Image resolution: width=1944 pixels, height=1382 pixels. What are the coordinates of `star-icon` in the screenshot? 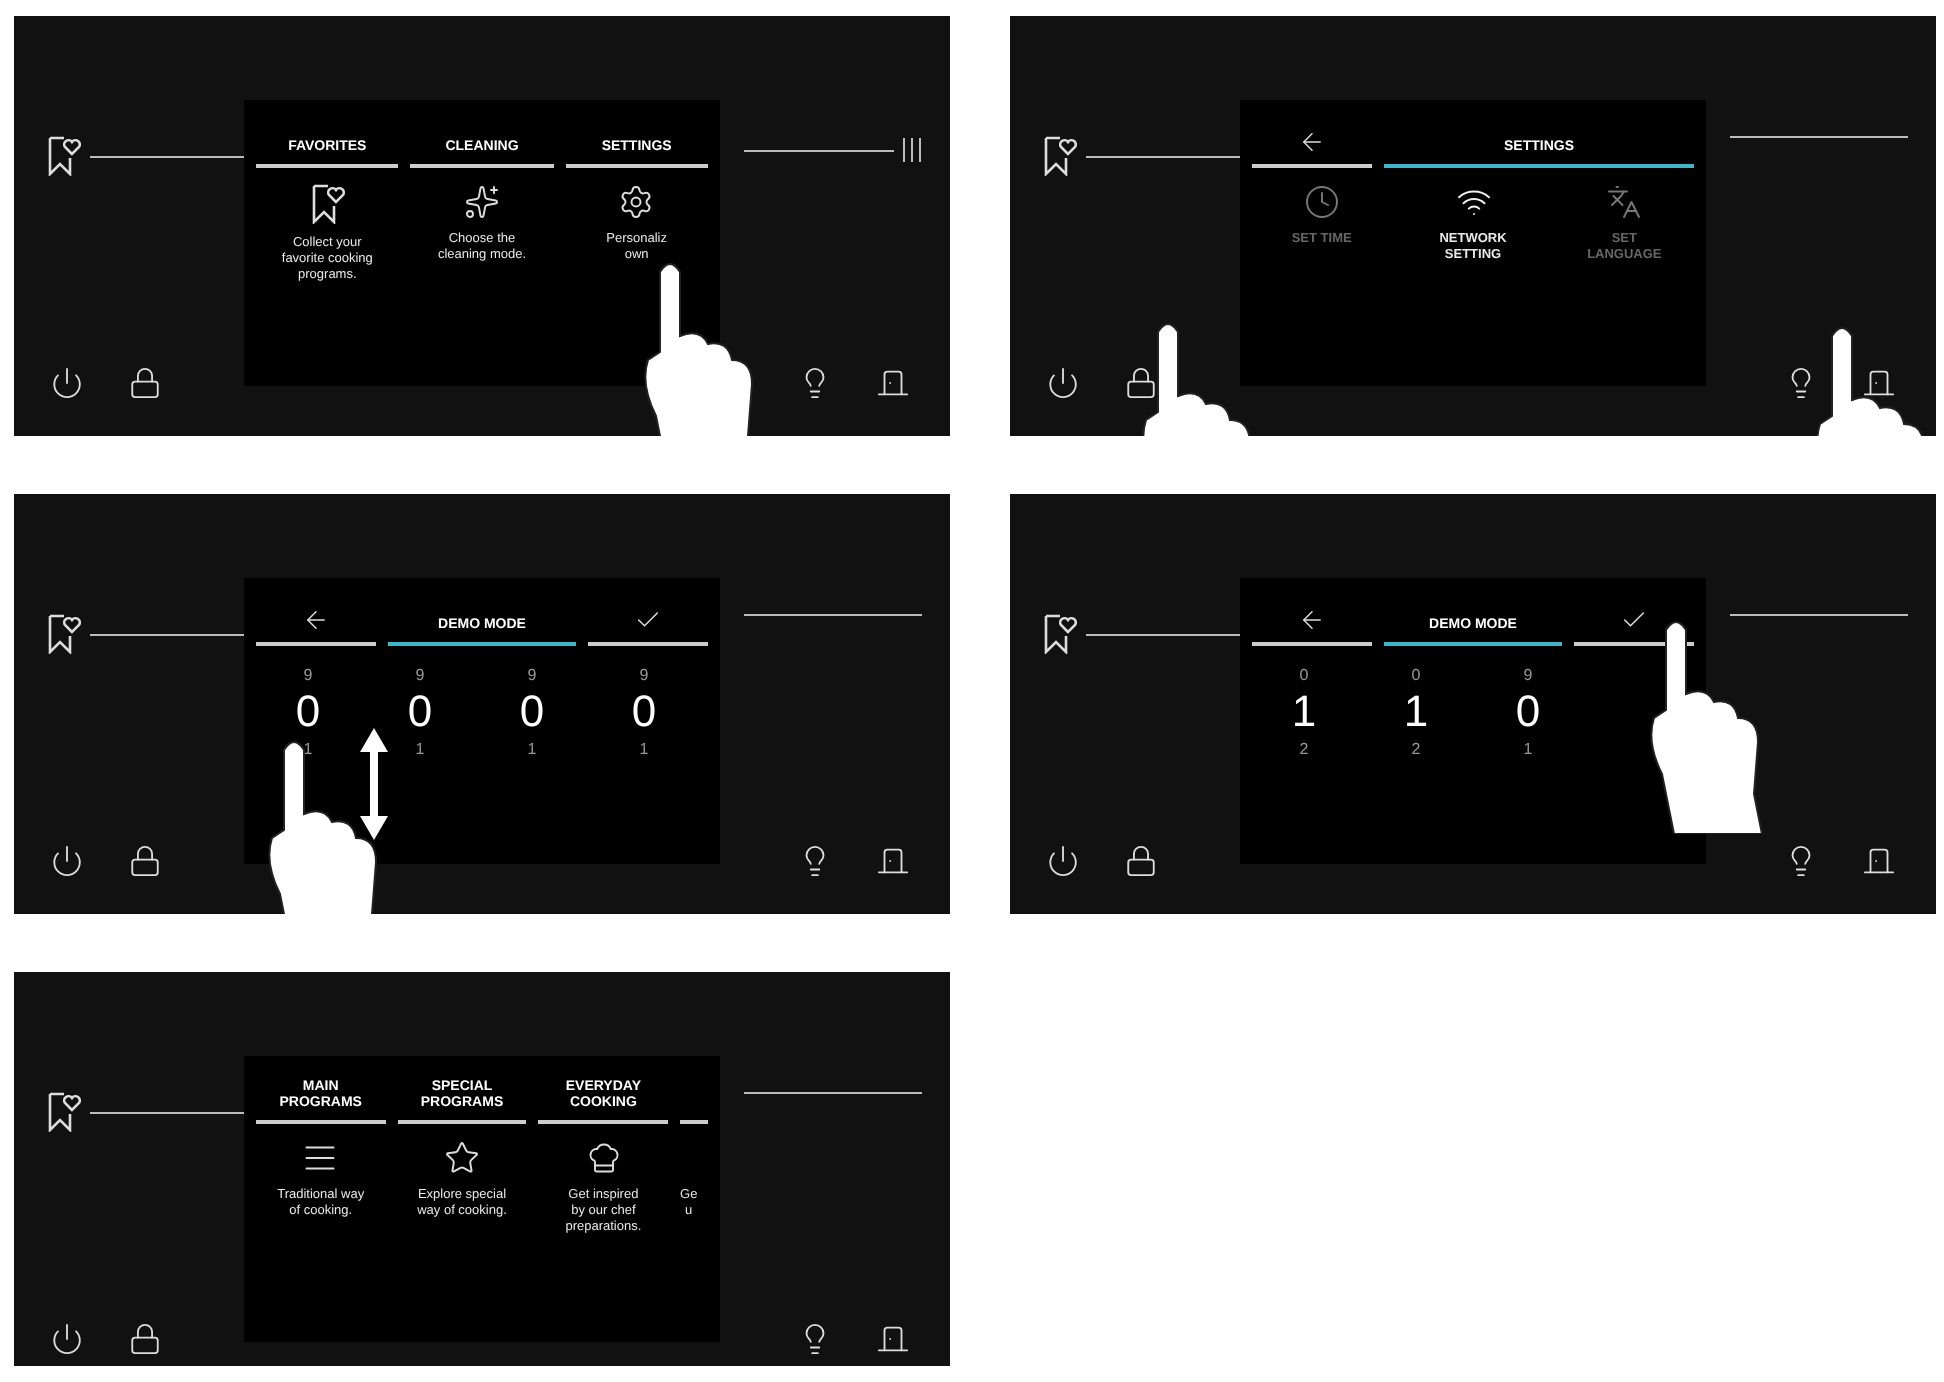 It's located at (462, 1158).